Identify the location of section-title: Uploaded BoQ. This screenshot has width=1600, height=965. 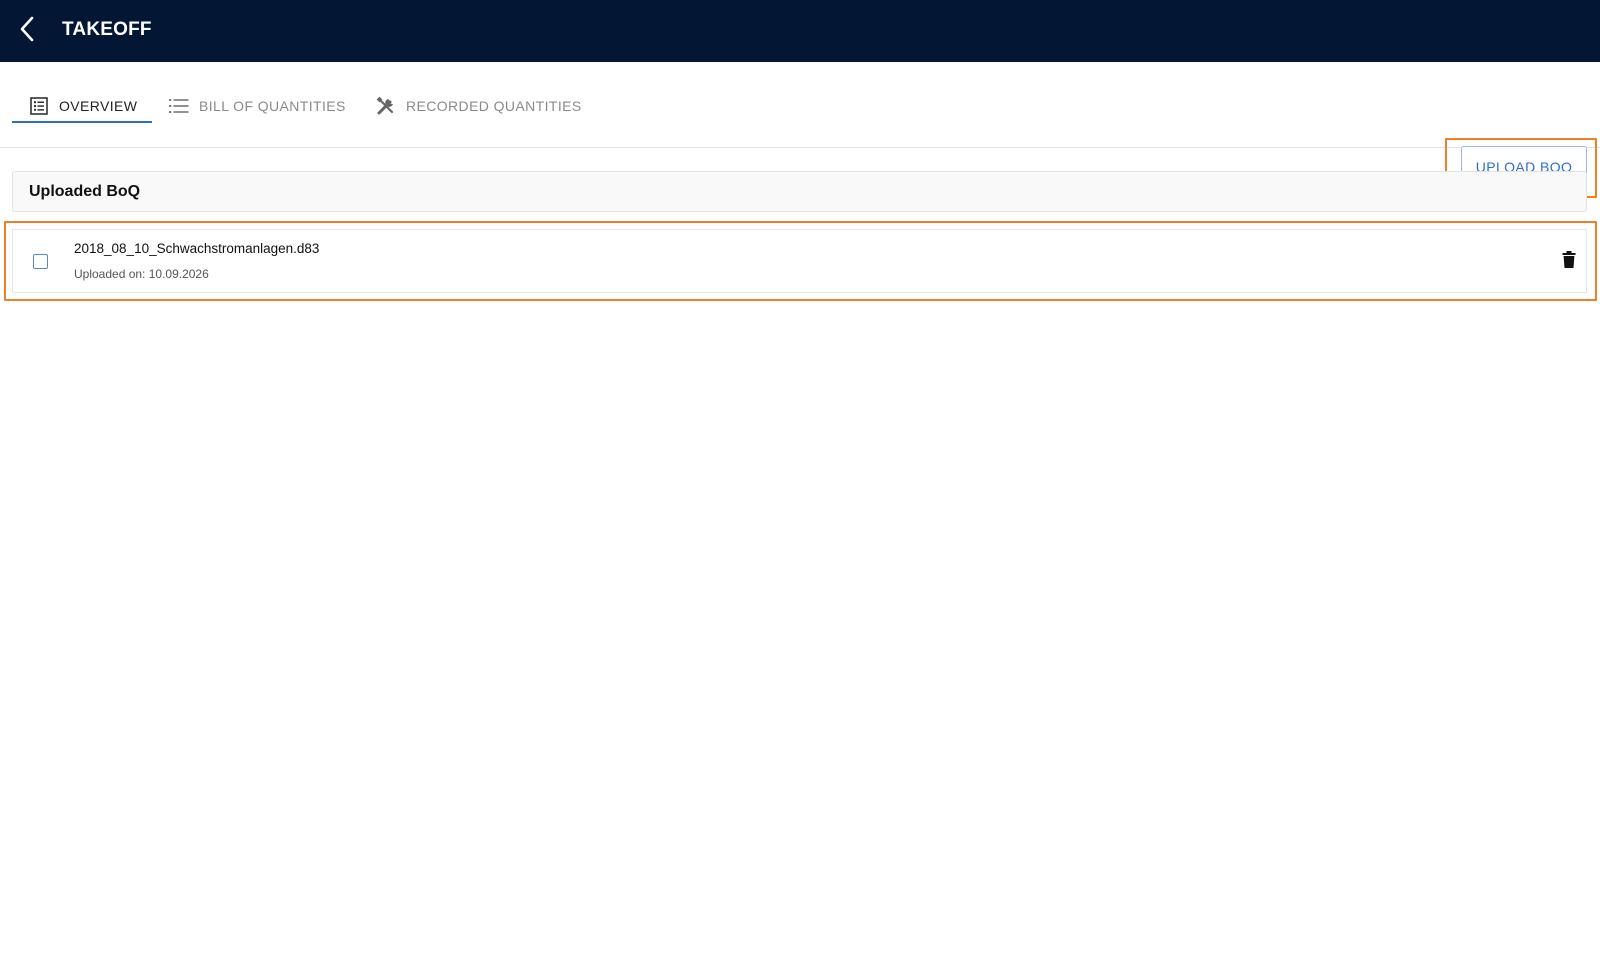
(85, 191).